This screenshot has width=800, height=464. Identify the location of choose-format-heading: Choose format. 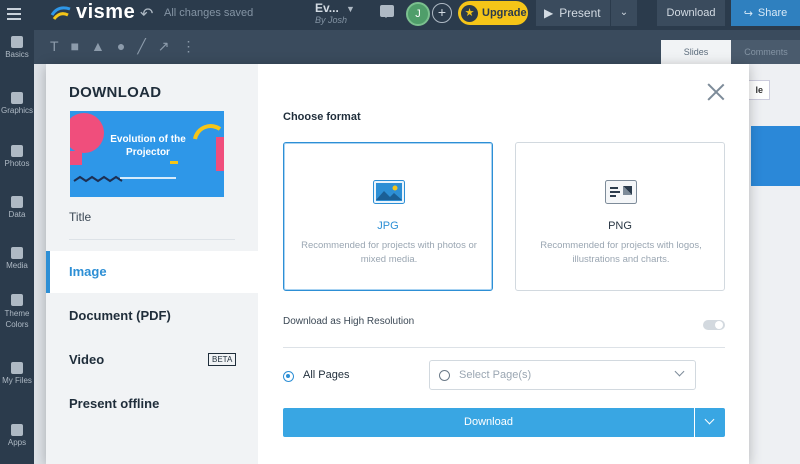
(322, 117).